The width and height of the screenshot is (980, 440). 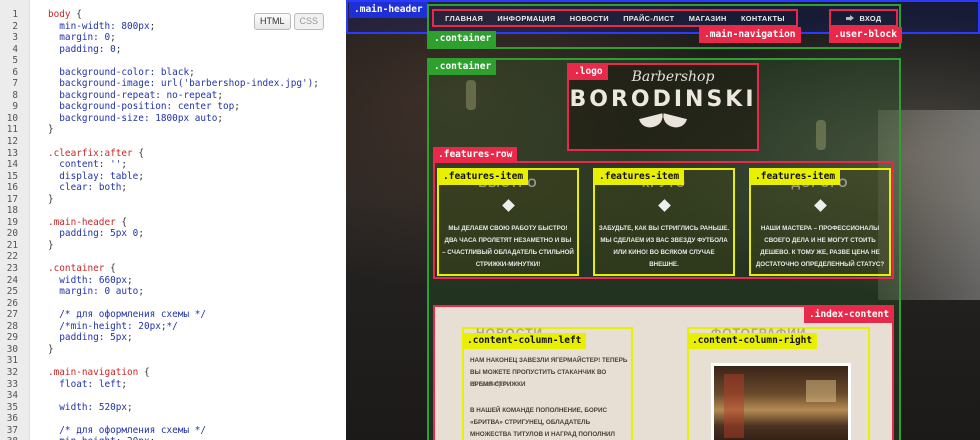 I want to click on line-number: 35, so click(x=12, y=407).